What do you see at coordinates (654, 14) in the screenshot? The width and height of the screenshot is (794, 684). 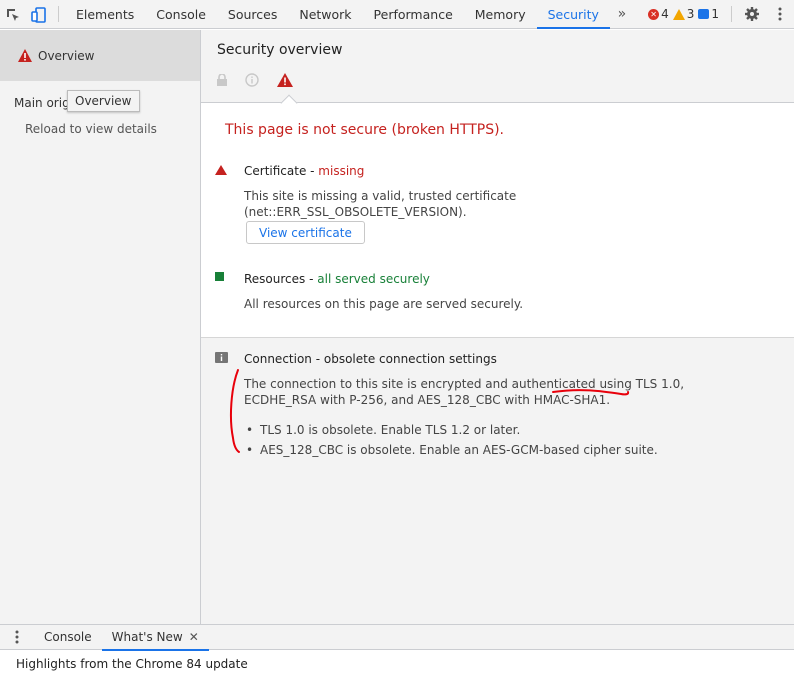 I see `error-icon: ✕` at bounding box center [654, 14].